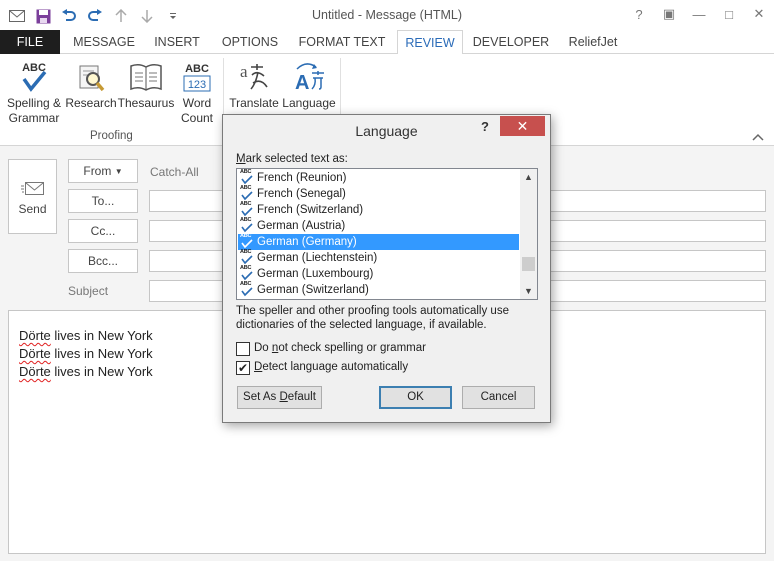 This screenshot has height=561, width=774. Describe the element at coordinates (301, 194) in the screenshot. I see `language-item-label: French (Senegal)` at that location.